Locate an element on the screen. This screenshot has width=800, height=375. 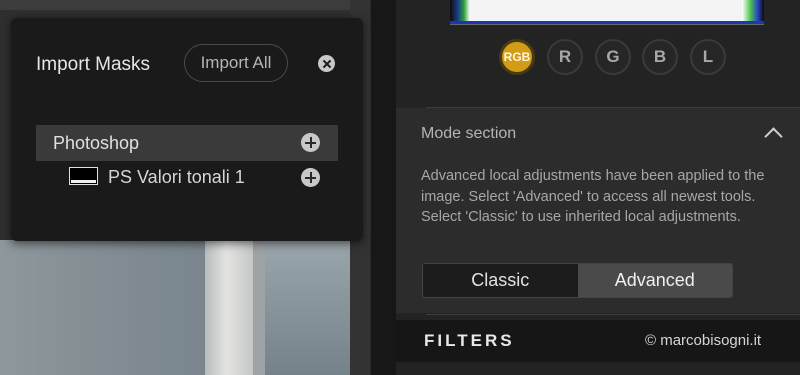
channel-rgb-button: RGB is located at coordinates (517, 57).